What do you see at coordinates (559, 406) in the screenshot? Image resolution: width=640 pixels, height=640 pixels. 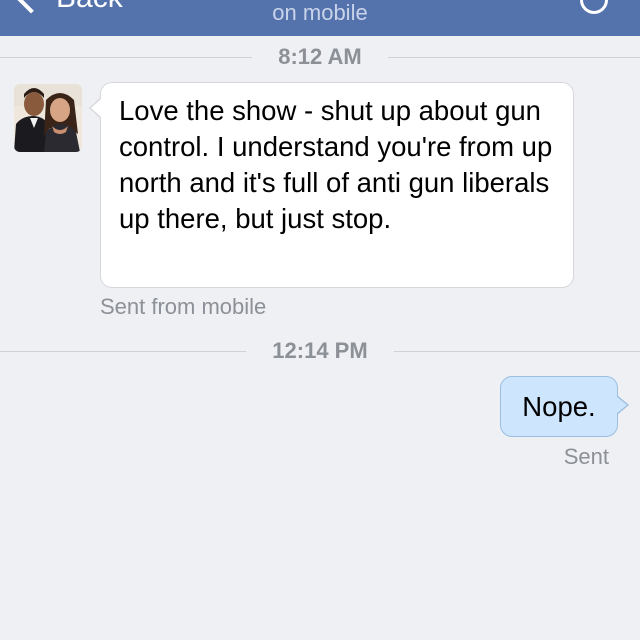 I see `message-text: Nope.` at bounding box center [559, 406].